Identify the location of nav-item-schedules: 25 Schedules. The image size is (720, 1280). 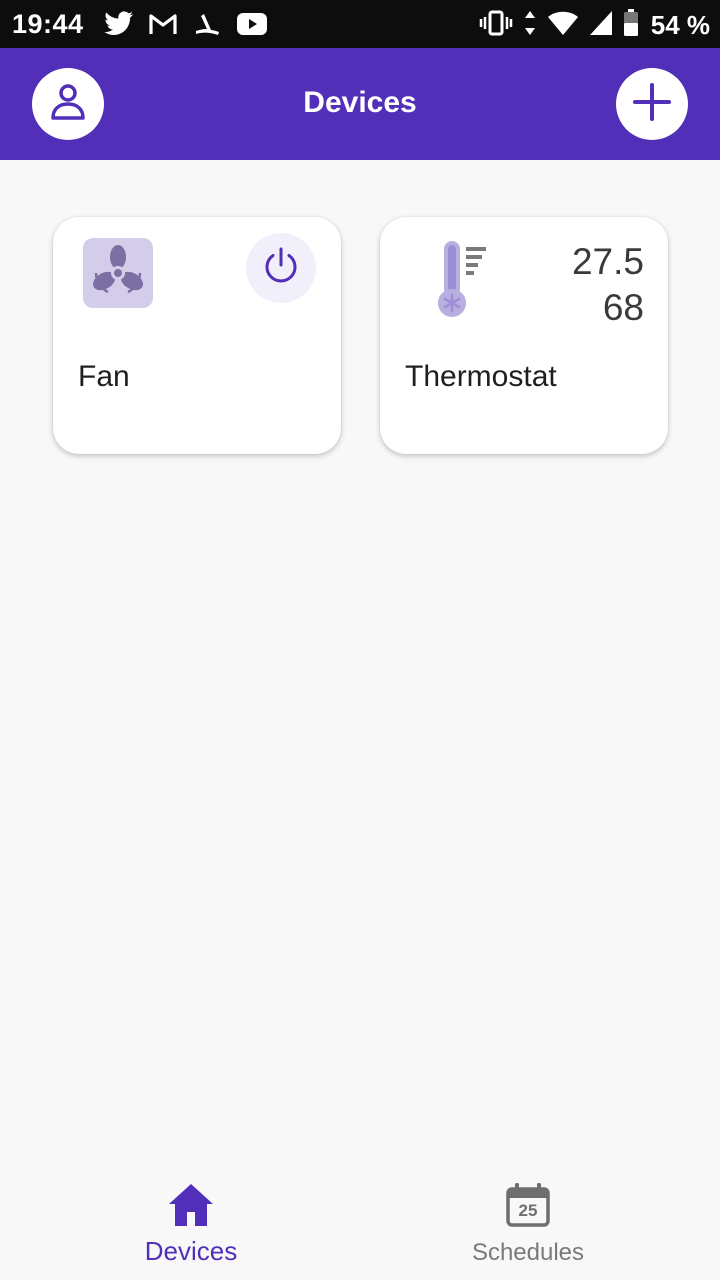
(528, 1224).